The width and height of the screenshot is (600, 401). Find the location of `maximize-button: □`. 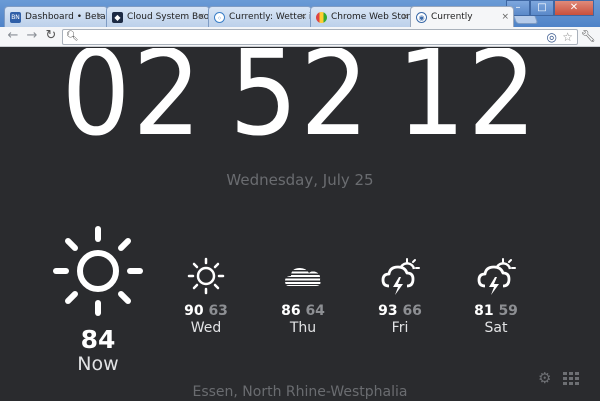

maximize-button: □ is located at coordinates (542, 8).